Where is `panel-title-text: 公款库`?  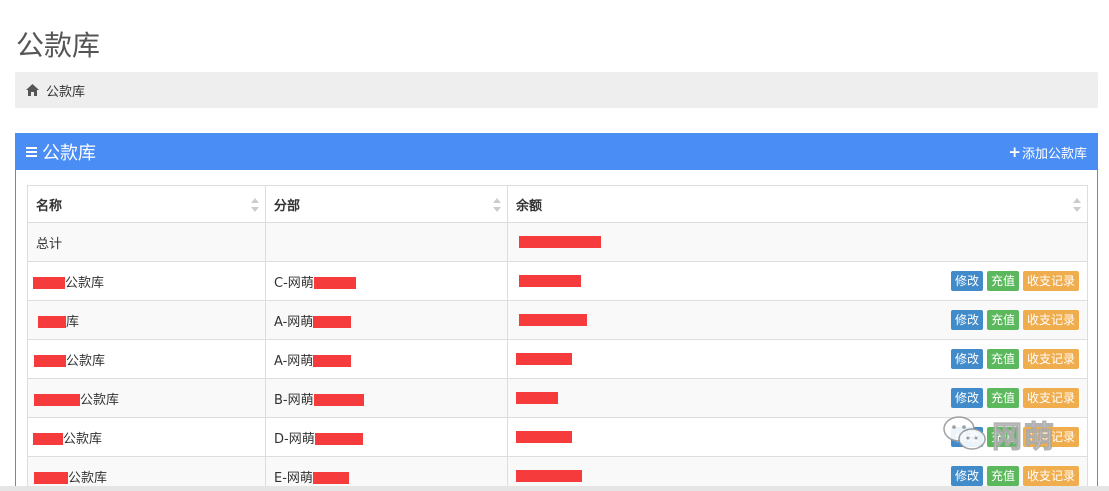 panel-title-text: 公款库 is located at coordinates (69, 153).